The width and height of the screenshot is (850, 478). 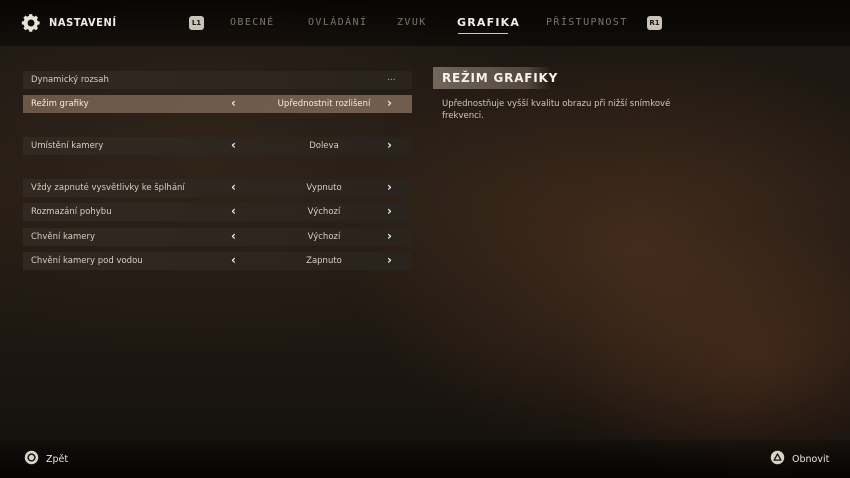 I want to click on triangle-button-icon, so click(x=777, y=457).